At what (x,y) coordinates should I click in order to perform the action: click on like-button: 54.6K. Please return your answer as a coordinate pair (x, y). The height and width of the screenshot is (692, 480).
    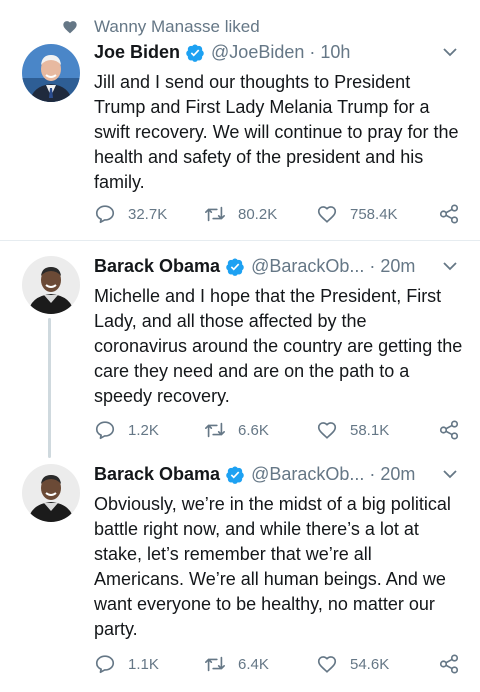
    Looking at the image, I should click on (352, 664).